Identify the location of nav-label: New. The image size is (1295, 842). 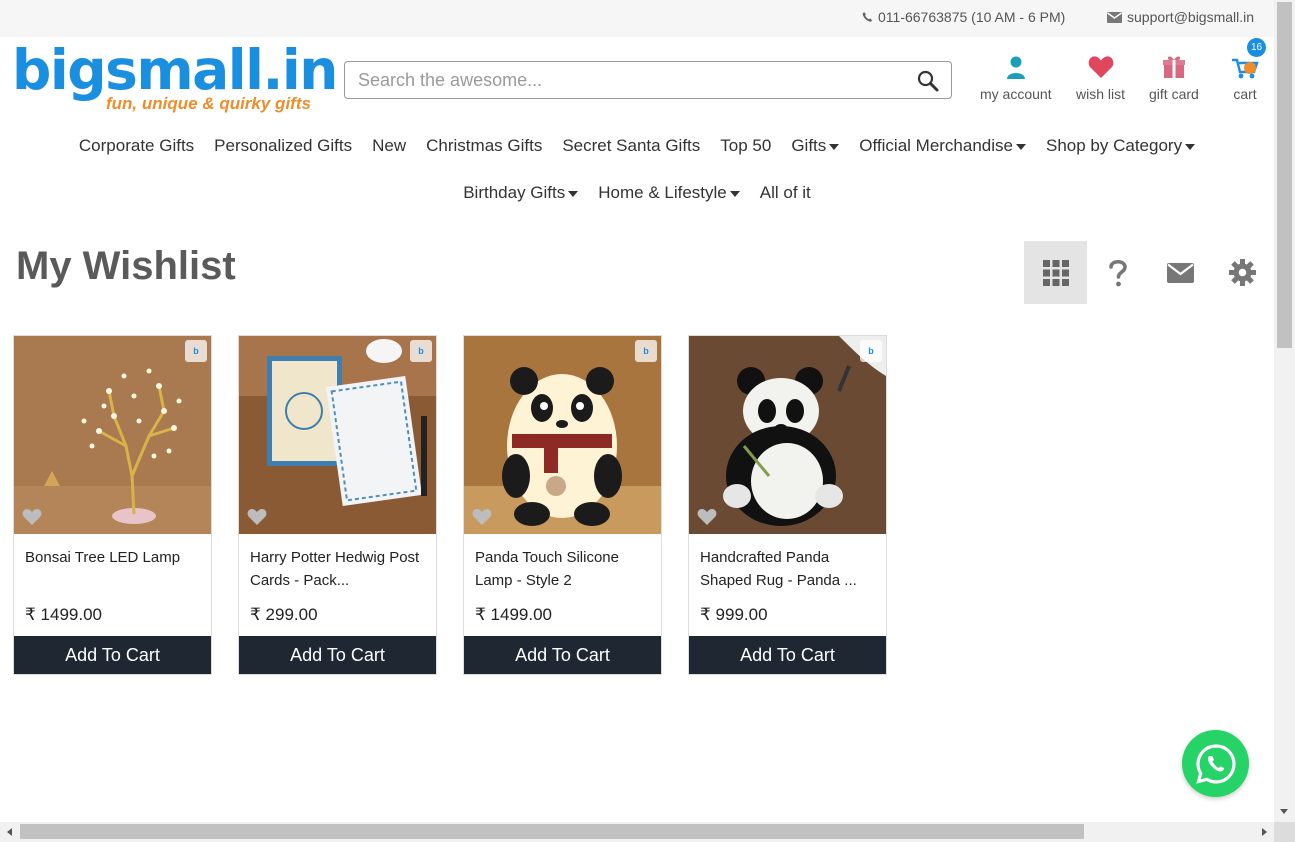
(389, 145).